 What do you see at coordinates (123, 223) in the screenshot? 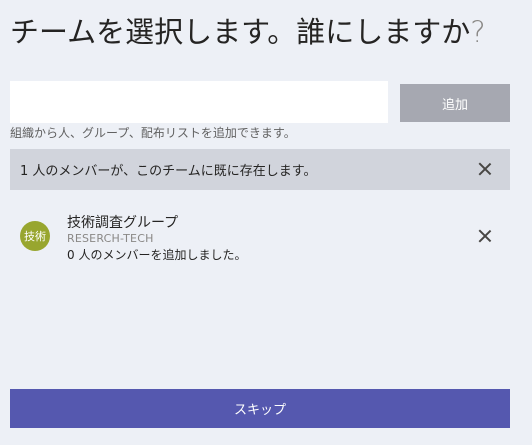
I see `group-name: 技術調査グループ` at bounding box center [123, 223].